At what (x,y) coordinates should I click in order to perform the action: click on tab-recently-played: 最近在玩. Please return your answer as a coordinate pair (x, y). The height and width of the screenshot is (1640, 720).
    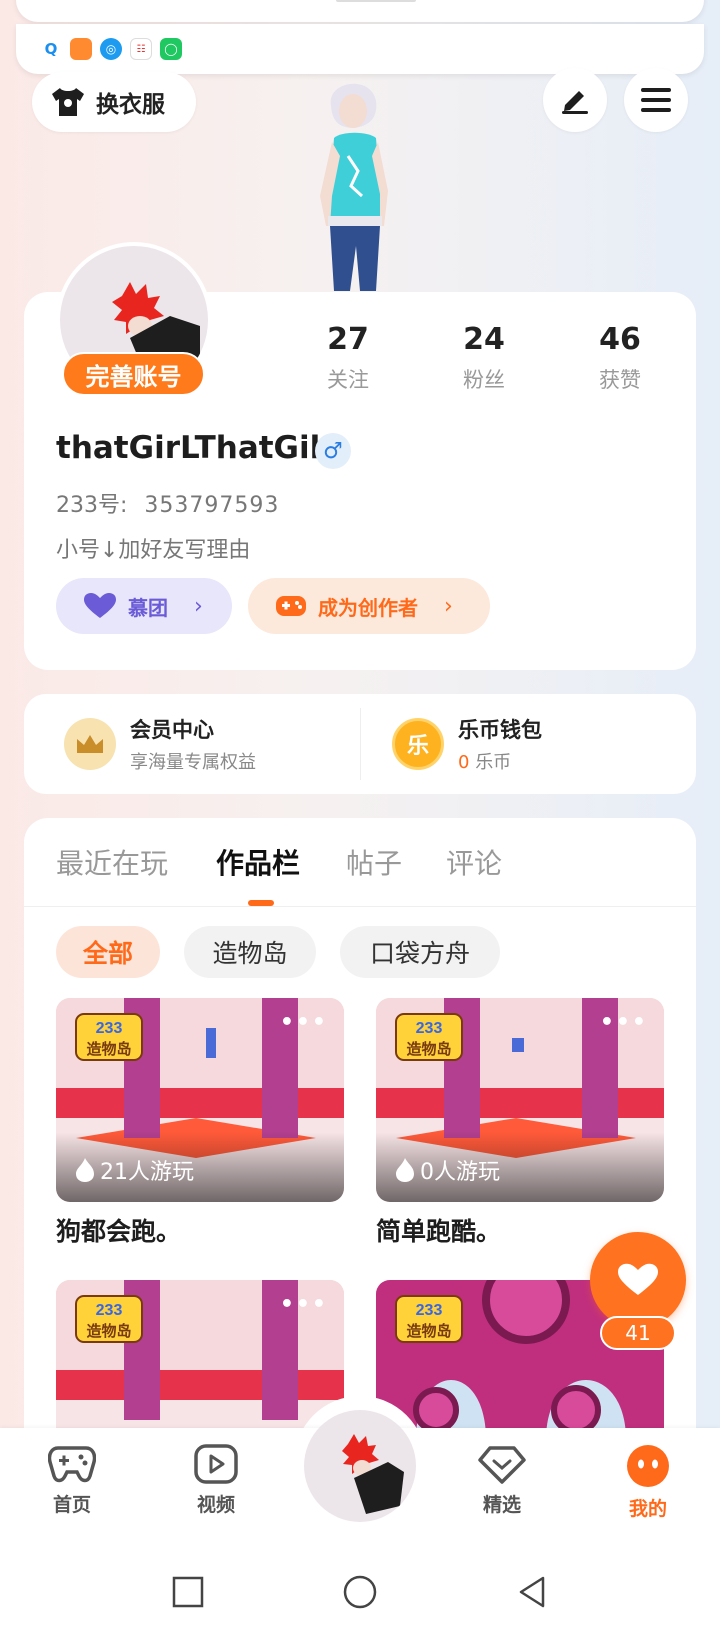
    Looking at the image, I should click on (112, 862).